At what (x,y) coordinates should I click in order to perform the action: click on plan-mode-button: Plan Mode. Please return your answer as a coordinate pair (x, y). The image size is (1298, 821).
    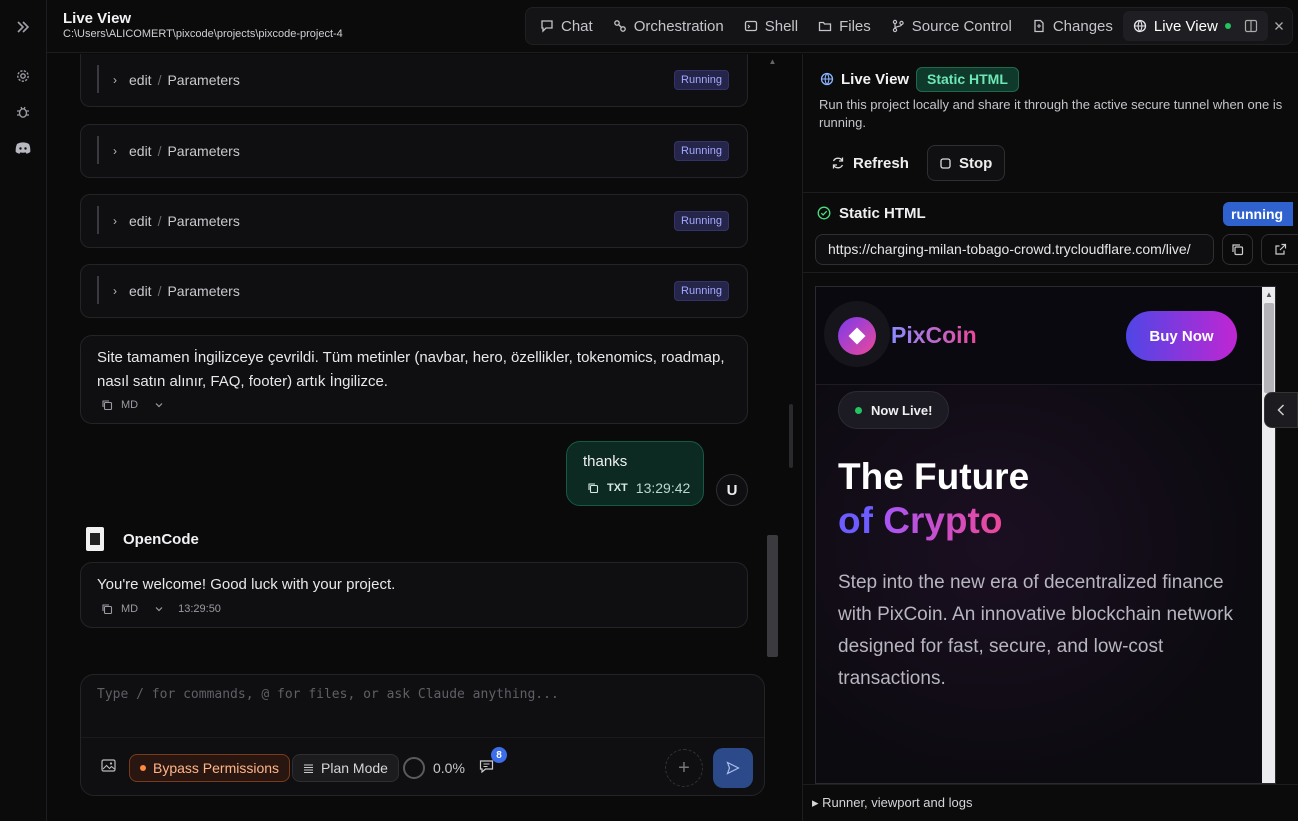
    Looking at the image, I should click on (345, 768).